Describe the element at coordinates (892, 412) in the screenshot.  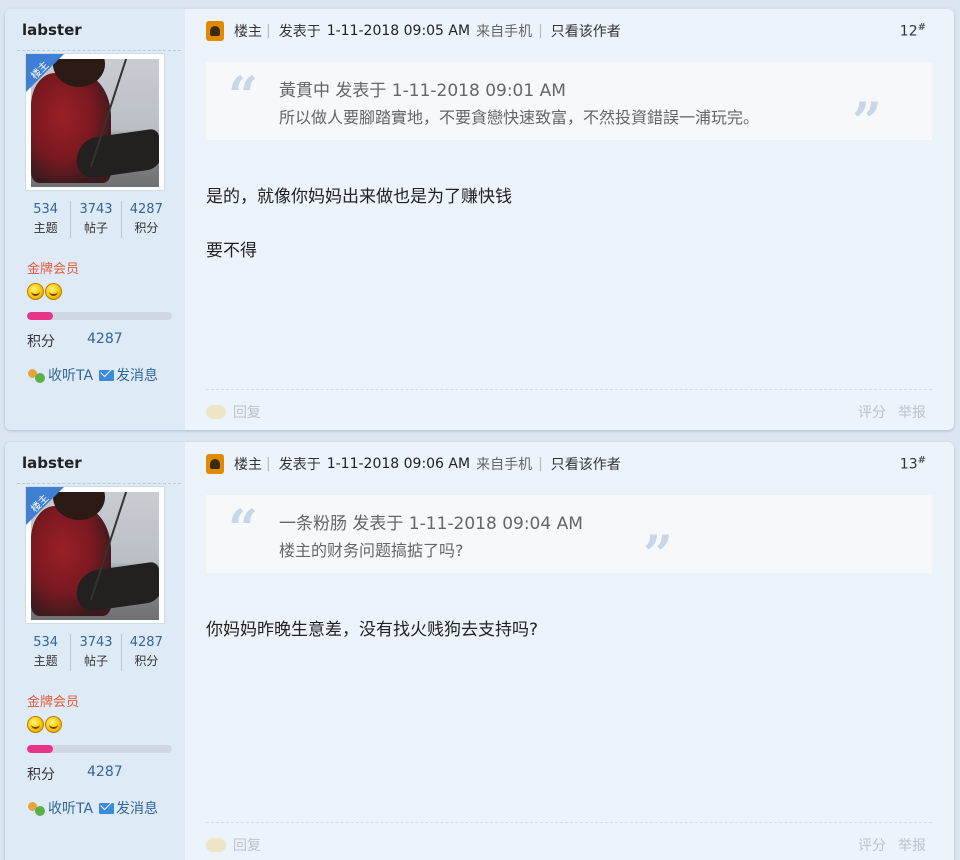
I see `footer-actions: 评分 举报` at that location.